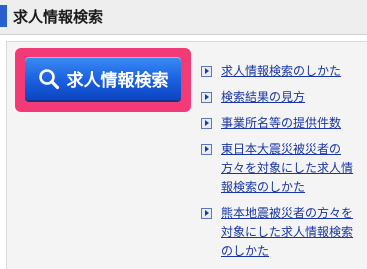 This screenshot has height=269, width=367. Describe the element at coordinates (263, 97) in the screenshot. I see `help-link-results-guide: 検索結果の見方` at that location.